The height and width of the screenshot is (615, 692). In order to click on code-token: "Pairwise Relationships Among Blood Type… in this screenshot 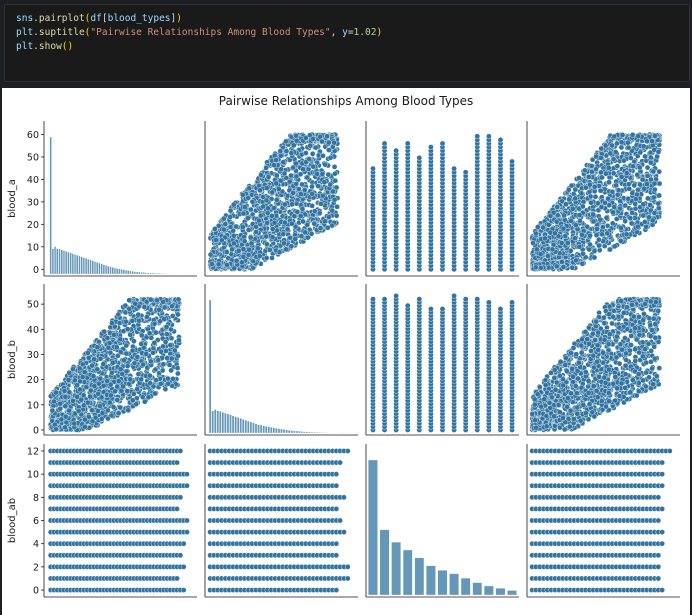, I will do `click(210, 32)`.